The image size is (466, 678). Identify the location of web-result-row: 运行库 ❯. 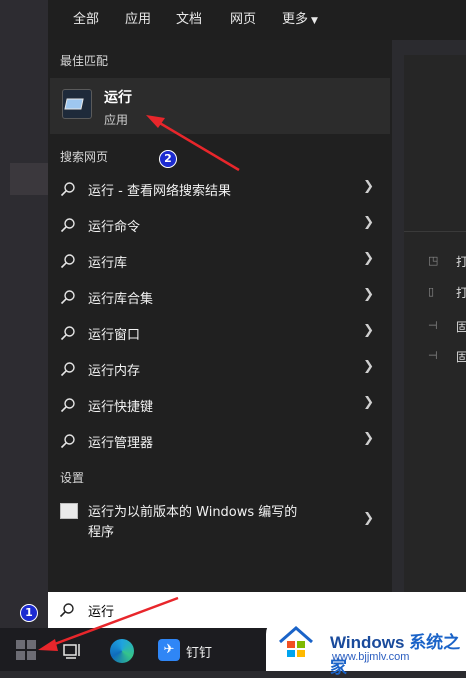
(220, 261).